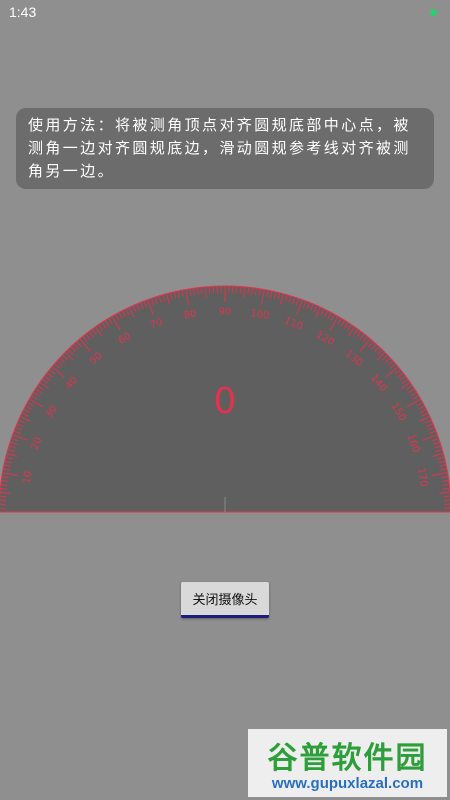 The image size is (450, 800). Describe the element at coordinates (347, 783) in the screenshot. I see `watermark-url: www.gupuxlazal.com` at that location.